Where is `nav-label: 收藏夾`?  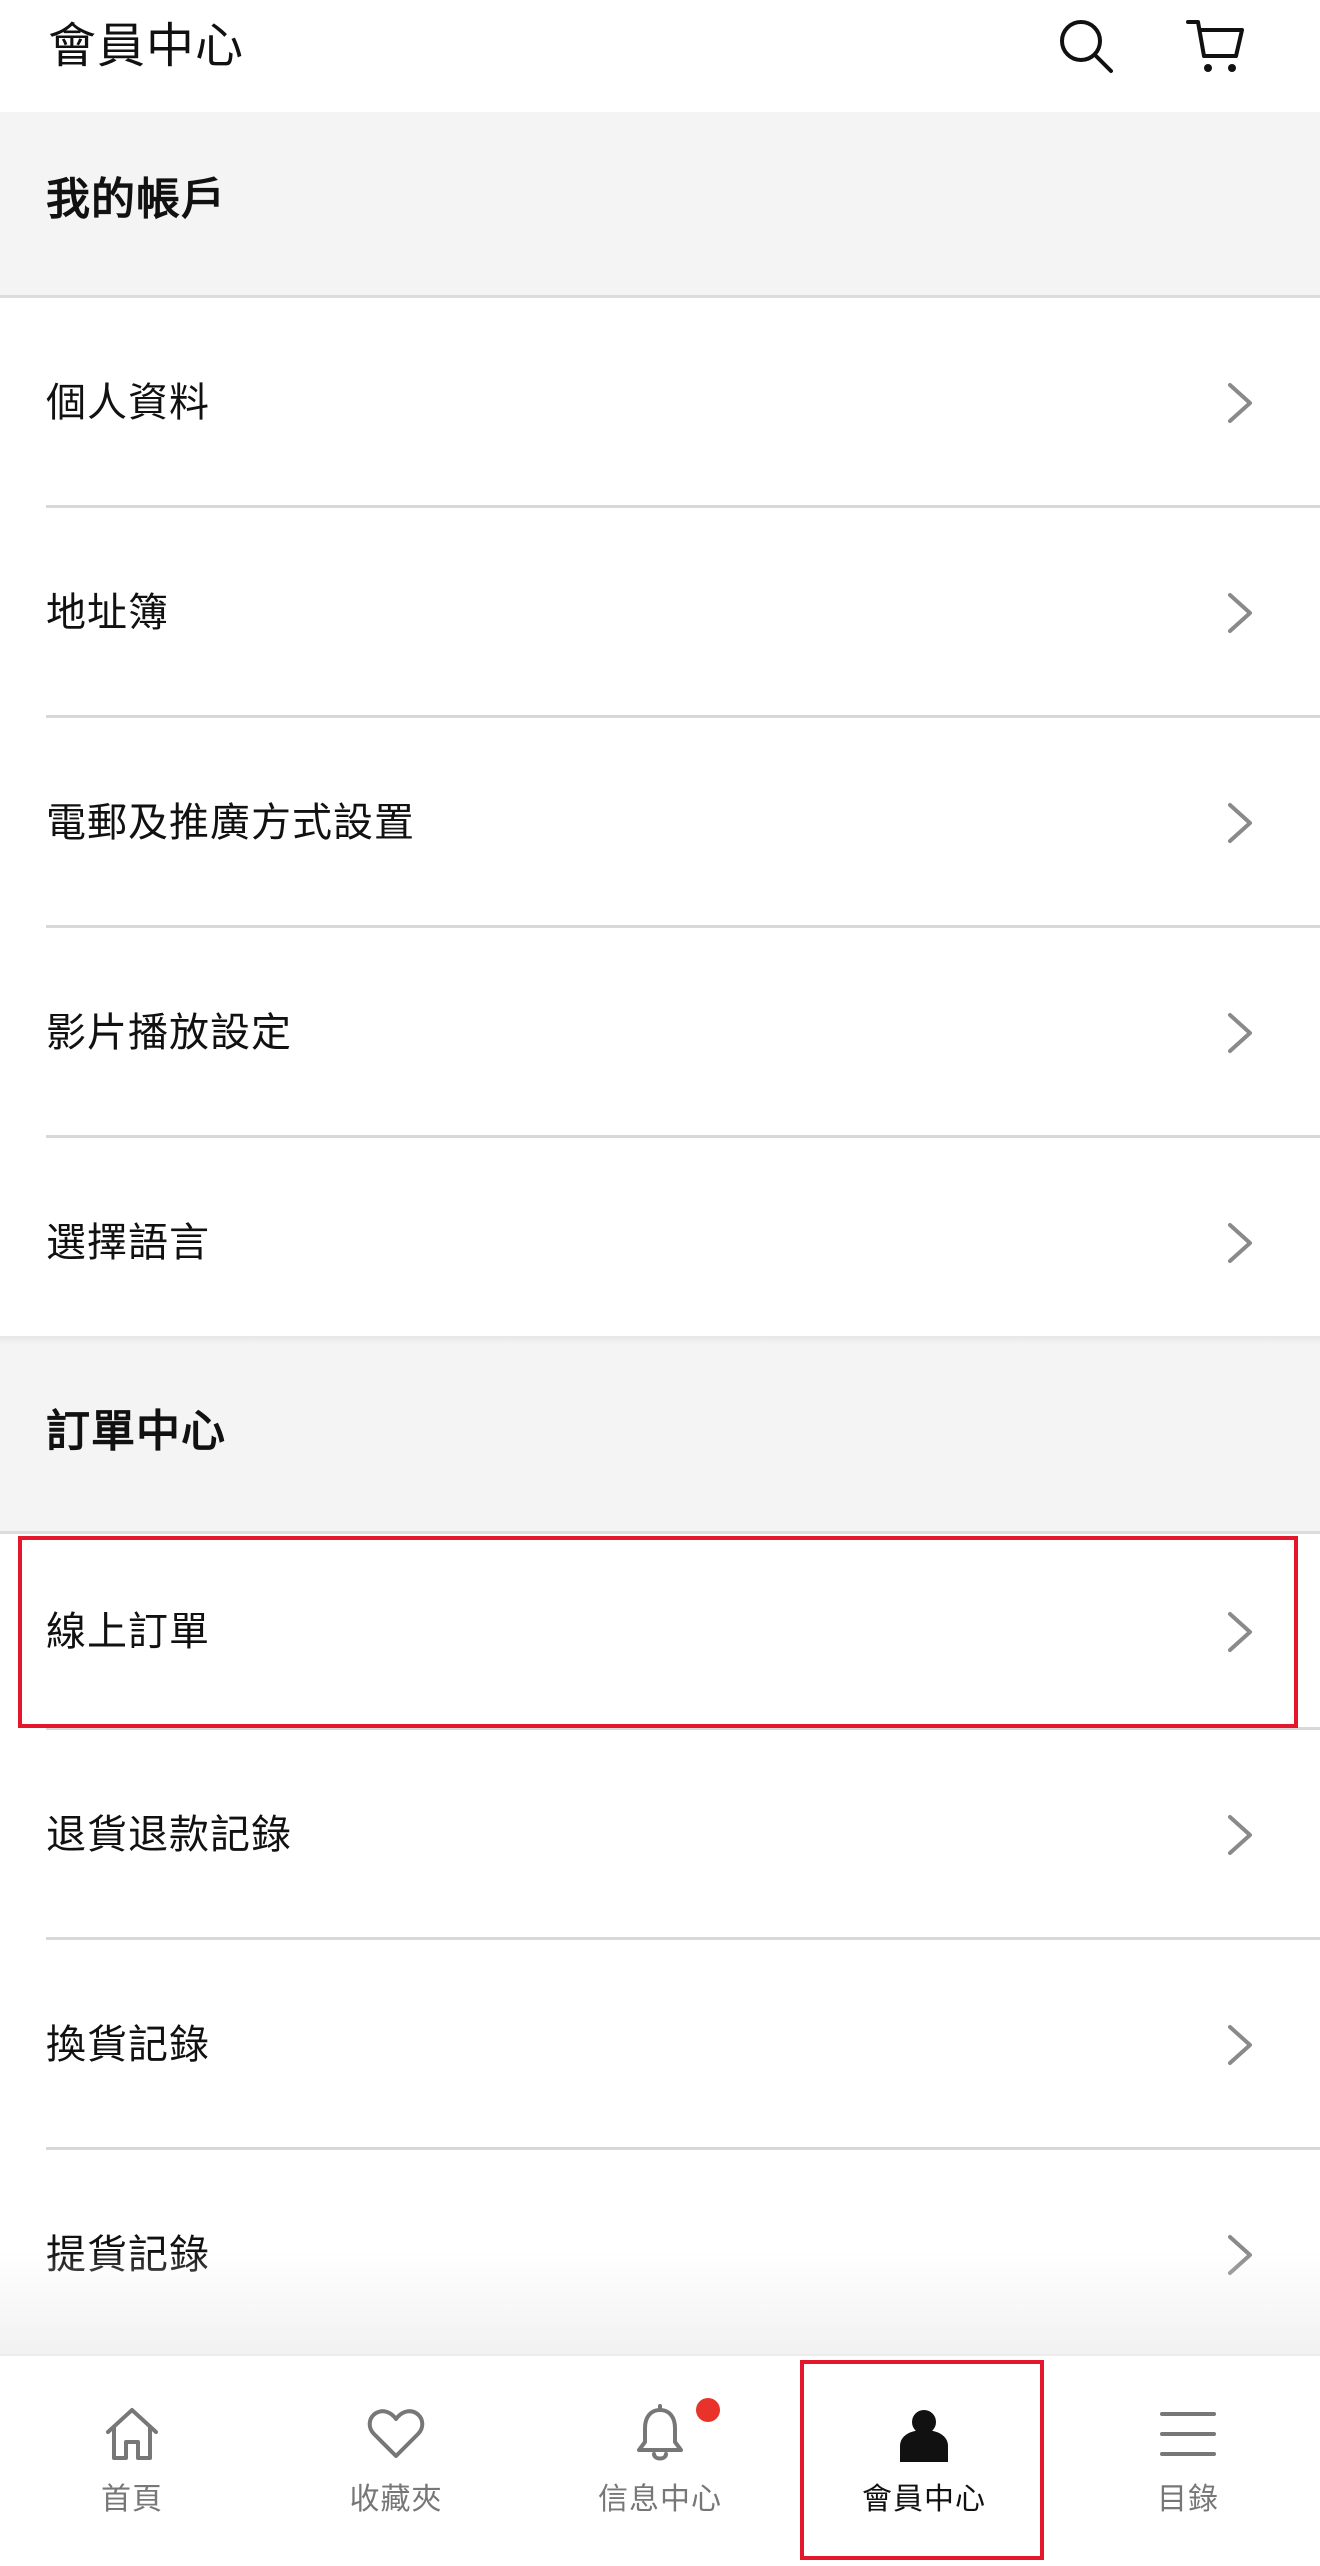
nav-label: 收藏夾 is located at coordinates (396, 2499).